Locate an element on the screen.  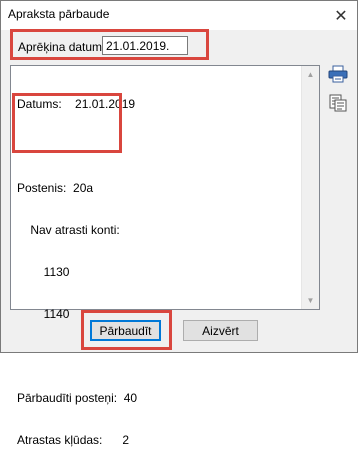
scroll-down-icon: ▼ is located at coordinates (310, 300).